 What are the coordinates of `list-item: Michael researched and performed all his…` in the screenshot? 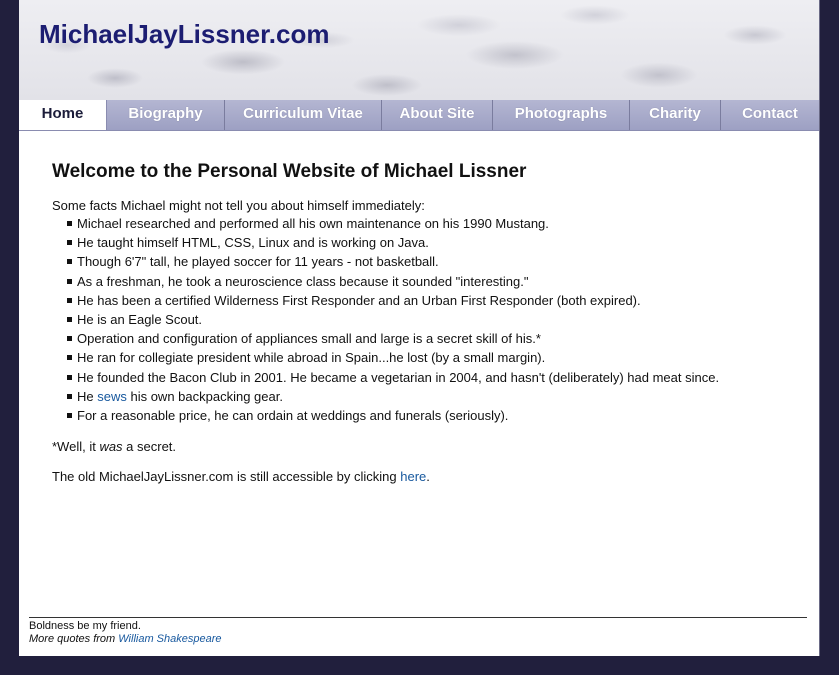 It's located at (422, 223).